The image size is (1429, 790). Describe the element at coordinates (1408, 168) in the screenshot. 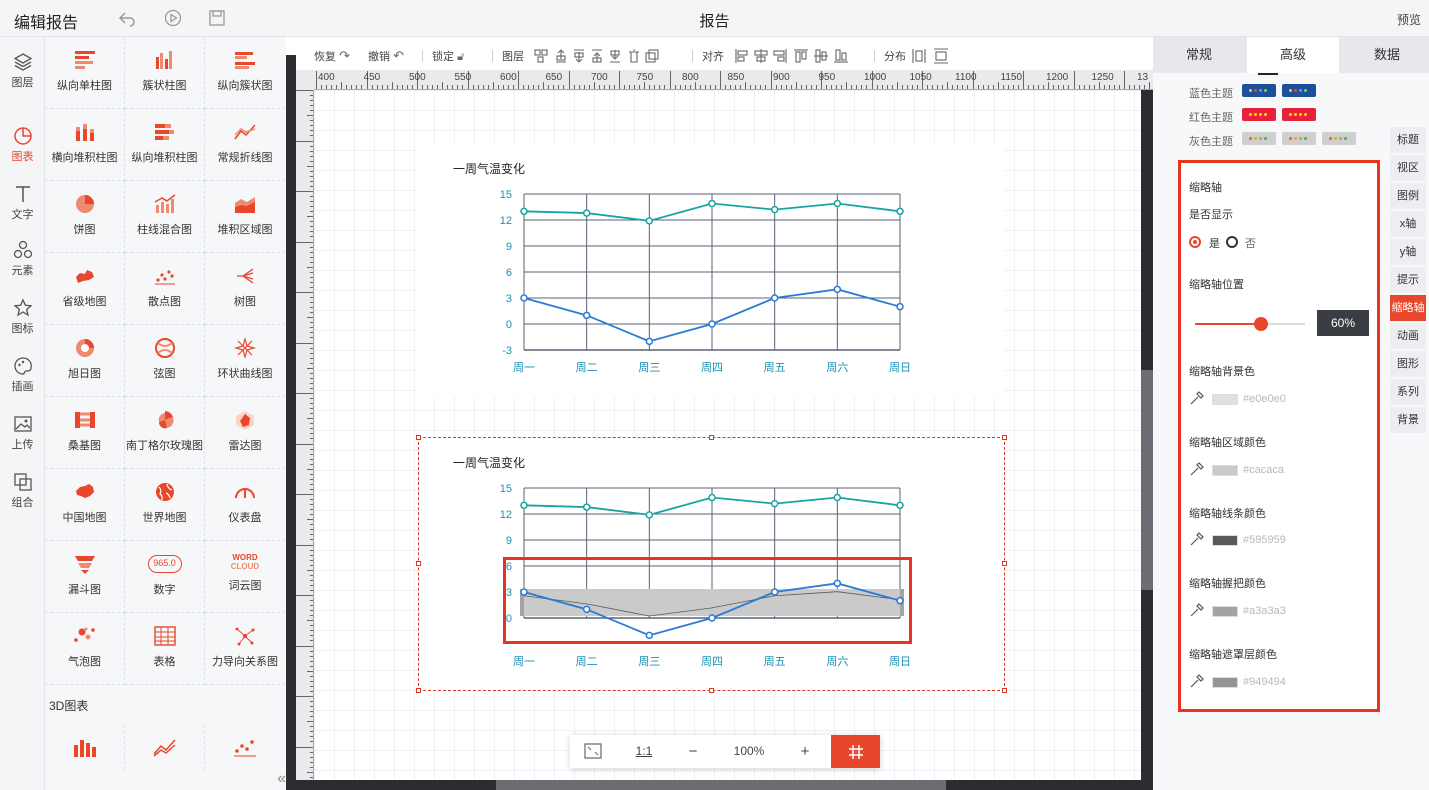

I see `side-tab: 视区` at that location.